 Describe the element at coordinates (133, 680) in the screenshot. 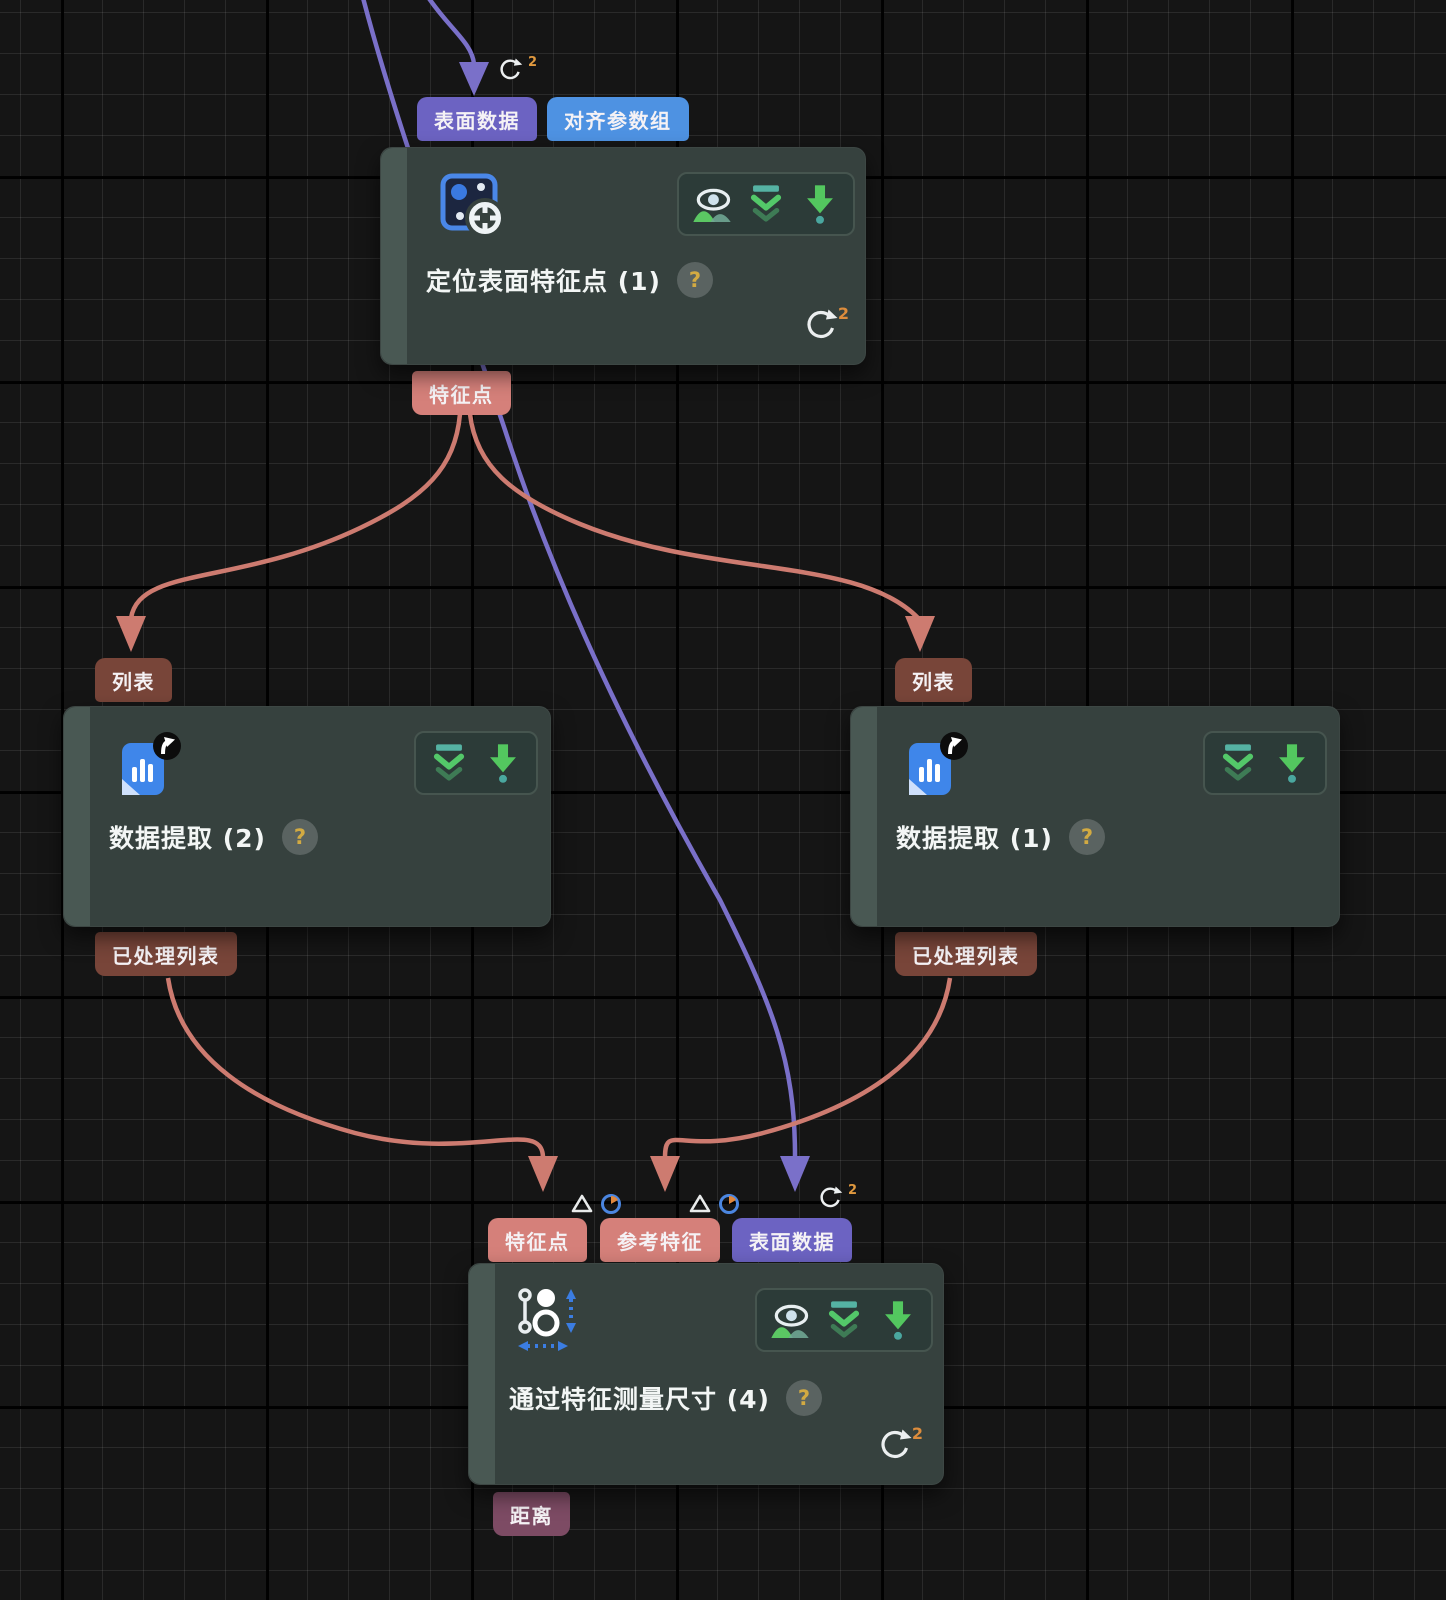

I see `port-in-list-left: 列表` at that location.